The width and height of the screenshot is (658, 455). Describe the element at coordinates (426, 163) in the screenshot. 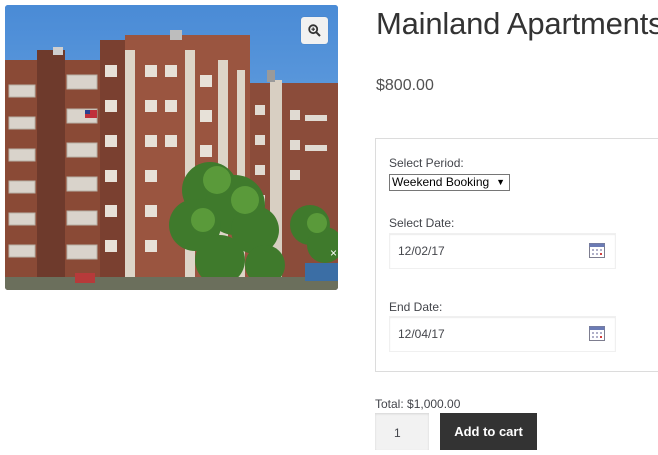

I see `period-label: Select Period:` at that location.